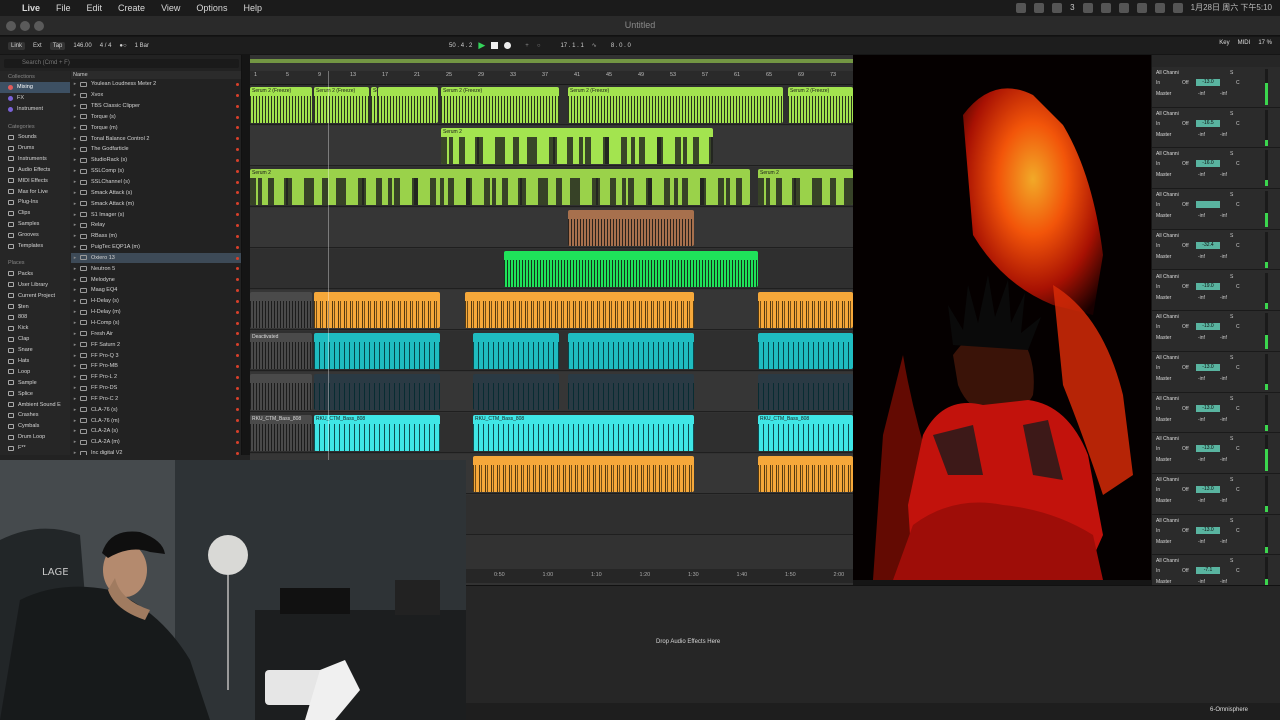 The image size is (1280, 720). What do you see at coordinates (571, 46) in the screenshot?
I see `loop-start-field: 17 . 1 . 1` at bounding box center [571, 46].